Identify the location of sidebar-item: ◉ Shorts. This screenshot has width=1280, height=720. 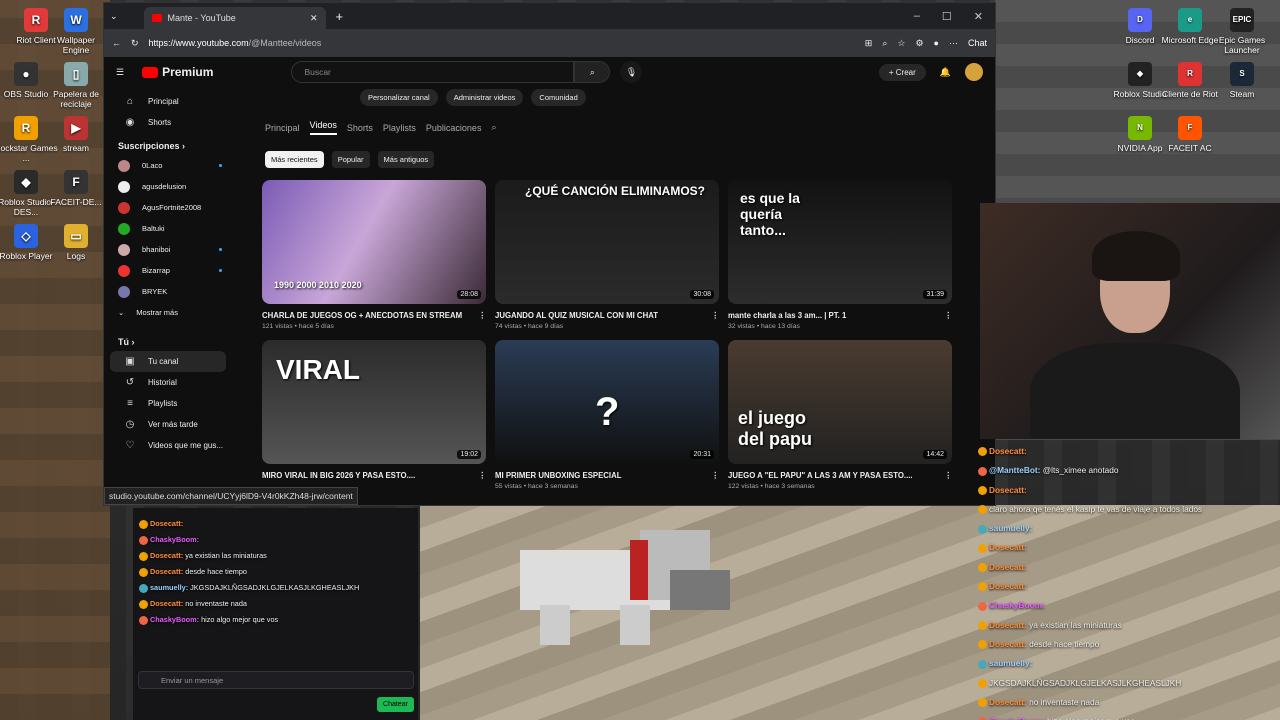
(168, 122).